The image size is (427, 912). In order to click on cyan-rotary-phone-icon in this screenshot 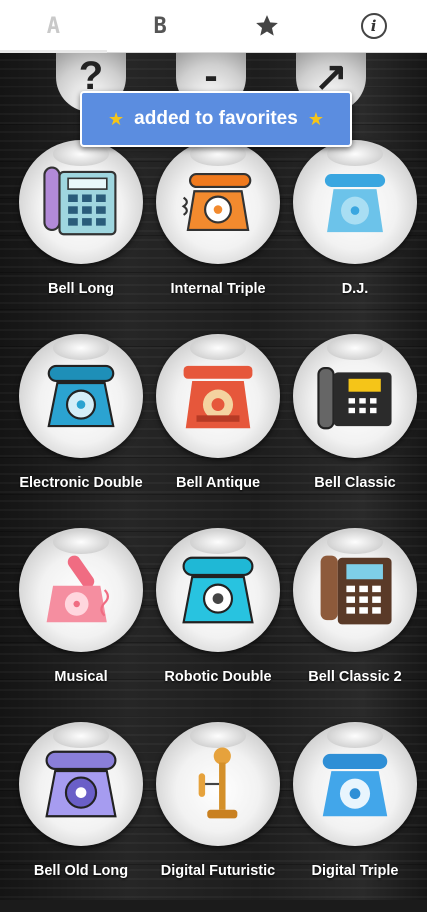, I will do `click(218, 590)`.